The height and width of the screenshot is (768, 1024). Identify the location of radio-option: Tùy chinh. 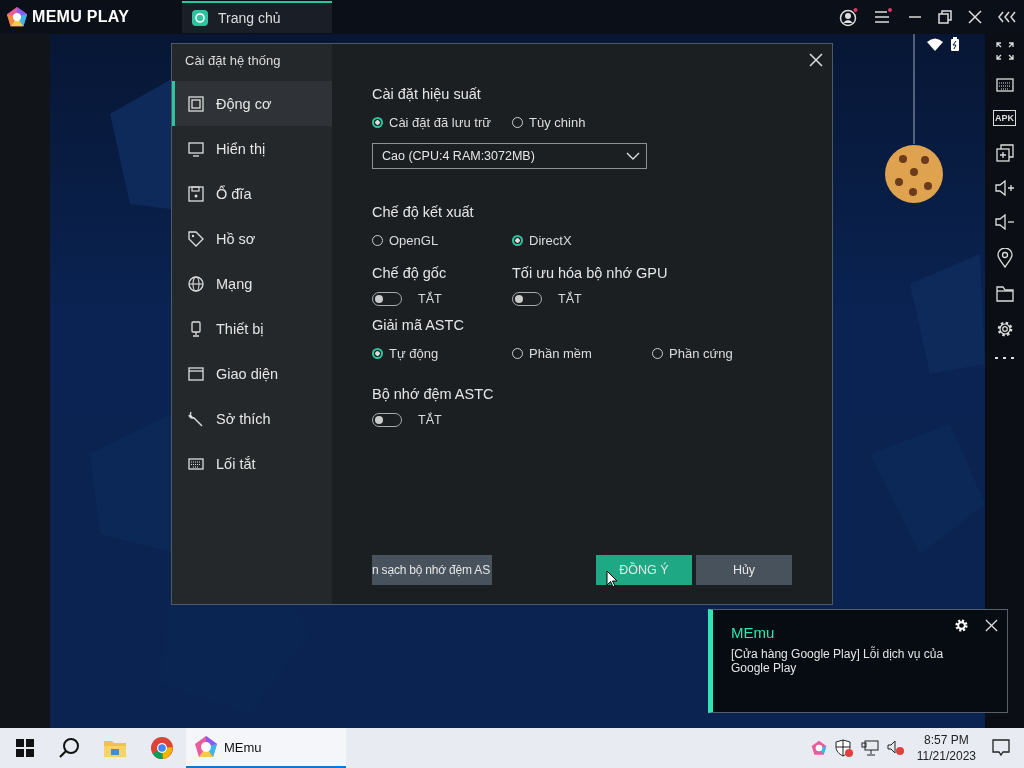
(582, 122).